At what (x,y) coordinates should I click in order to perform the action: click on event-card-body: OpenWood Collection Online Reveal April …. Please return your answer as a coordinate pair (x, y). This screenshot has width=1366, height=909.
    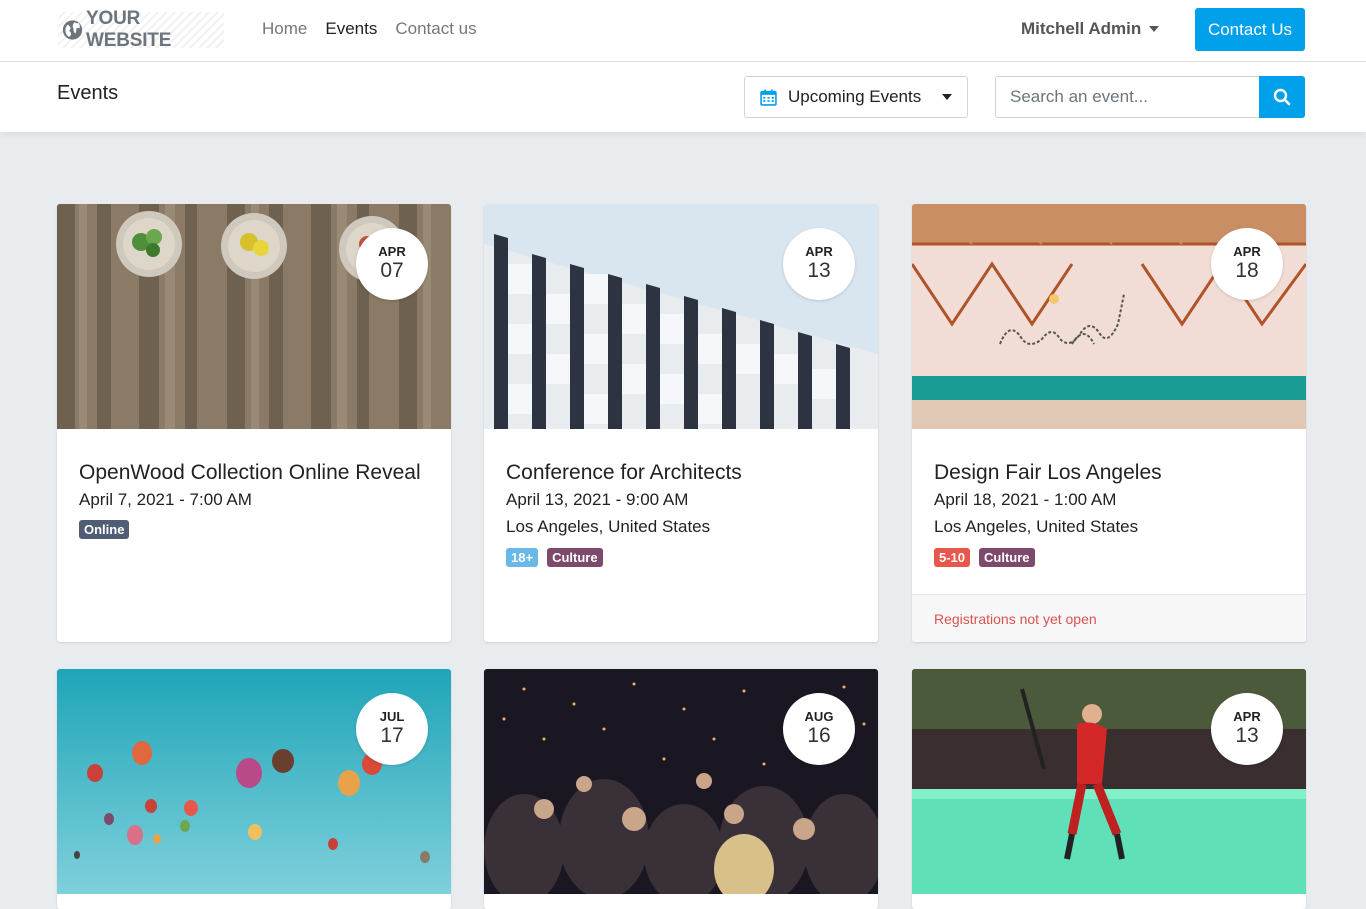
    Looking at the image, I should click on (257, 499).